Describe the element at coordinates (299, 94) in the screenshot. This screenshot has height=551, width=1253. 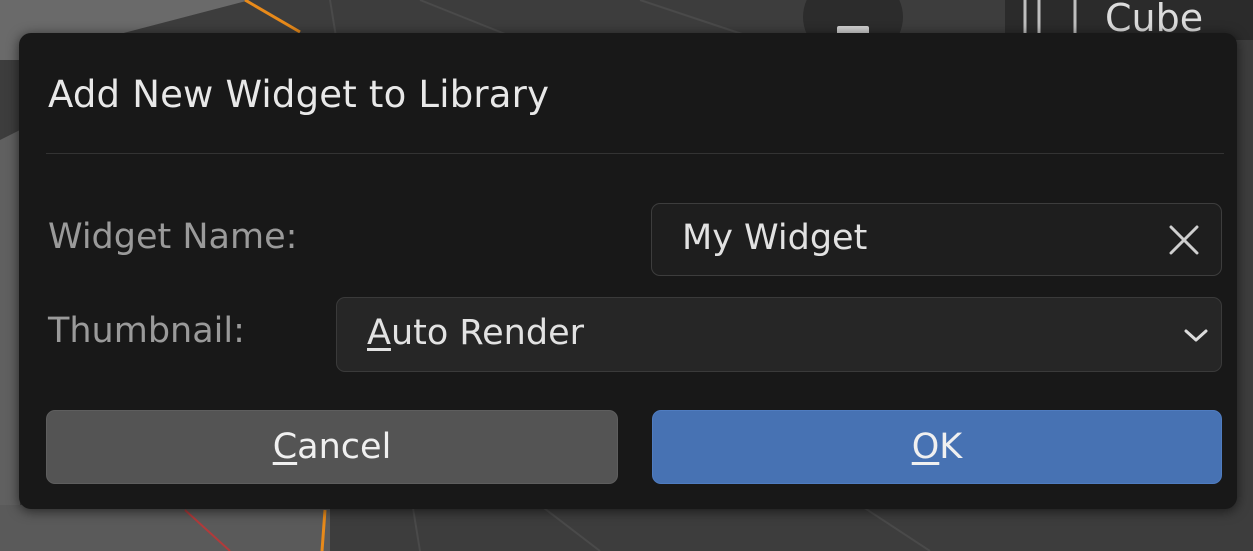
I see `dialog-title: Add New Widget to Library` at that location.